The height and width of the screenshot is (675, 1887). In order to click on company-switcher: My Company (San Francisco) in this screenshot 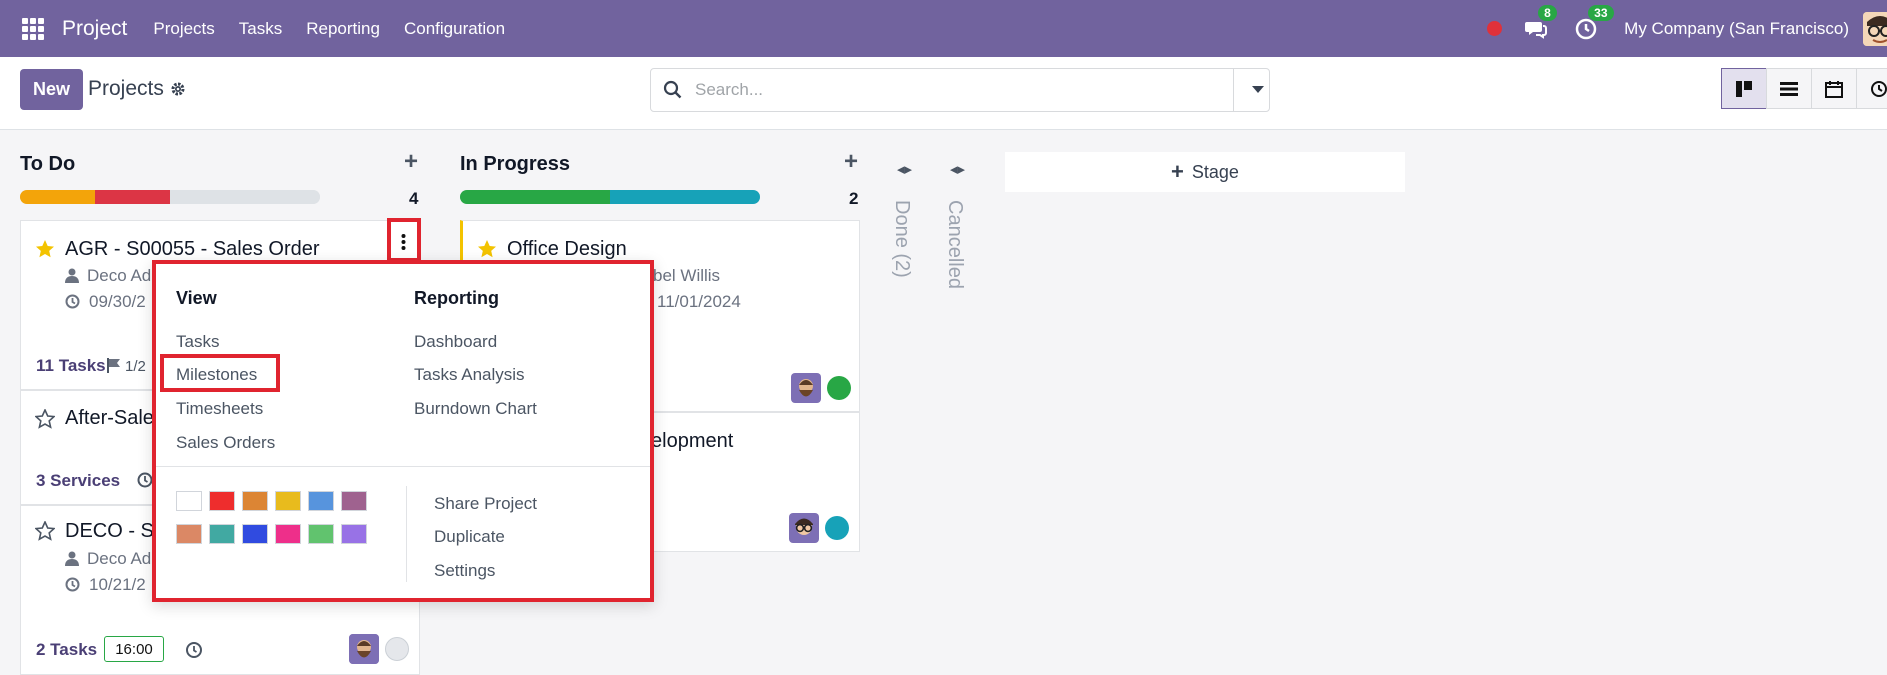, I will do `click(1736, 29)`.